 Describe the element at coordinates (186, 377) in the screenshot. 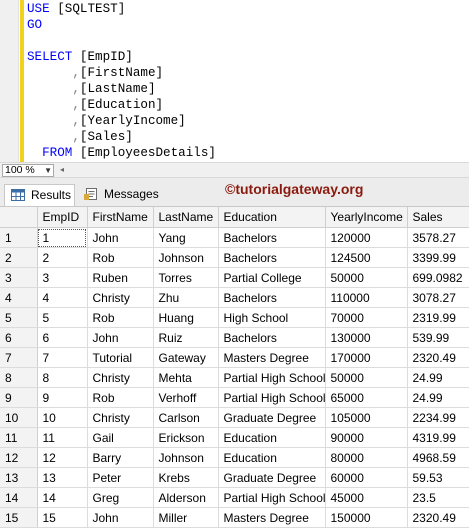

I see `table-cell: Mehta` at that location.